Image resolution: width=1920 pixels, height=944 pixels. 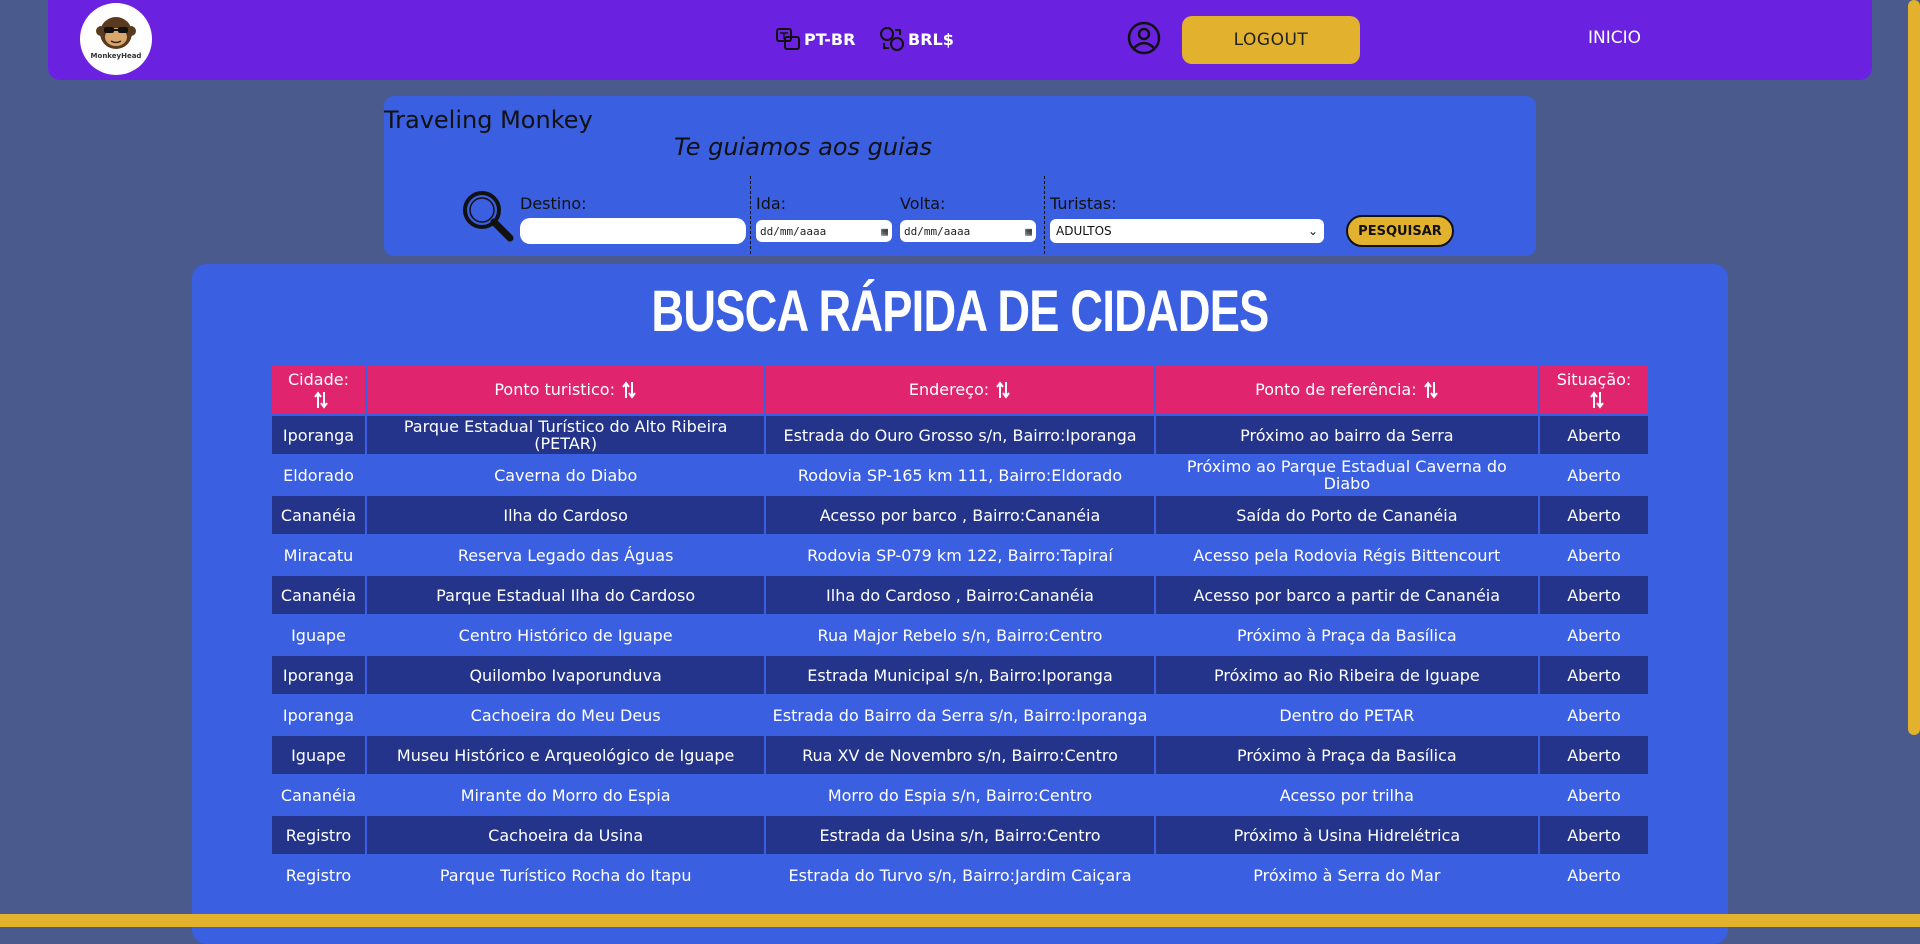 What do you see at coordinates (565, 675) in the screenshot?
I see `table-cell: Quilombo Ivaporunduva` at bounding box center [565, 675].